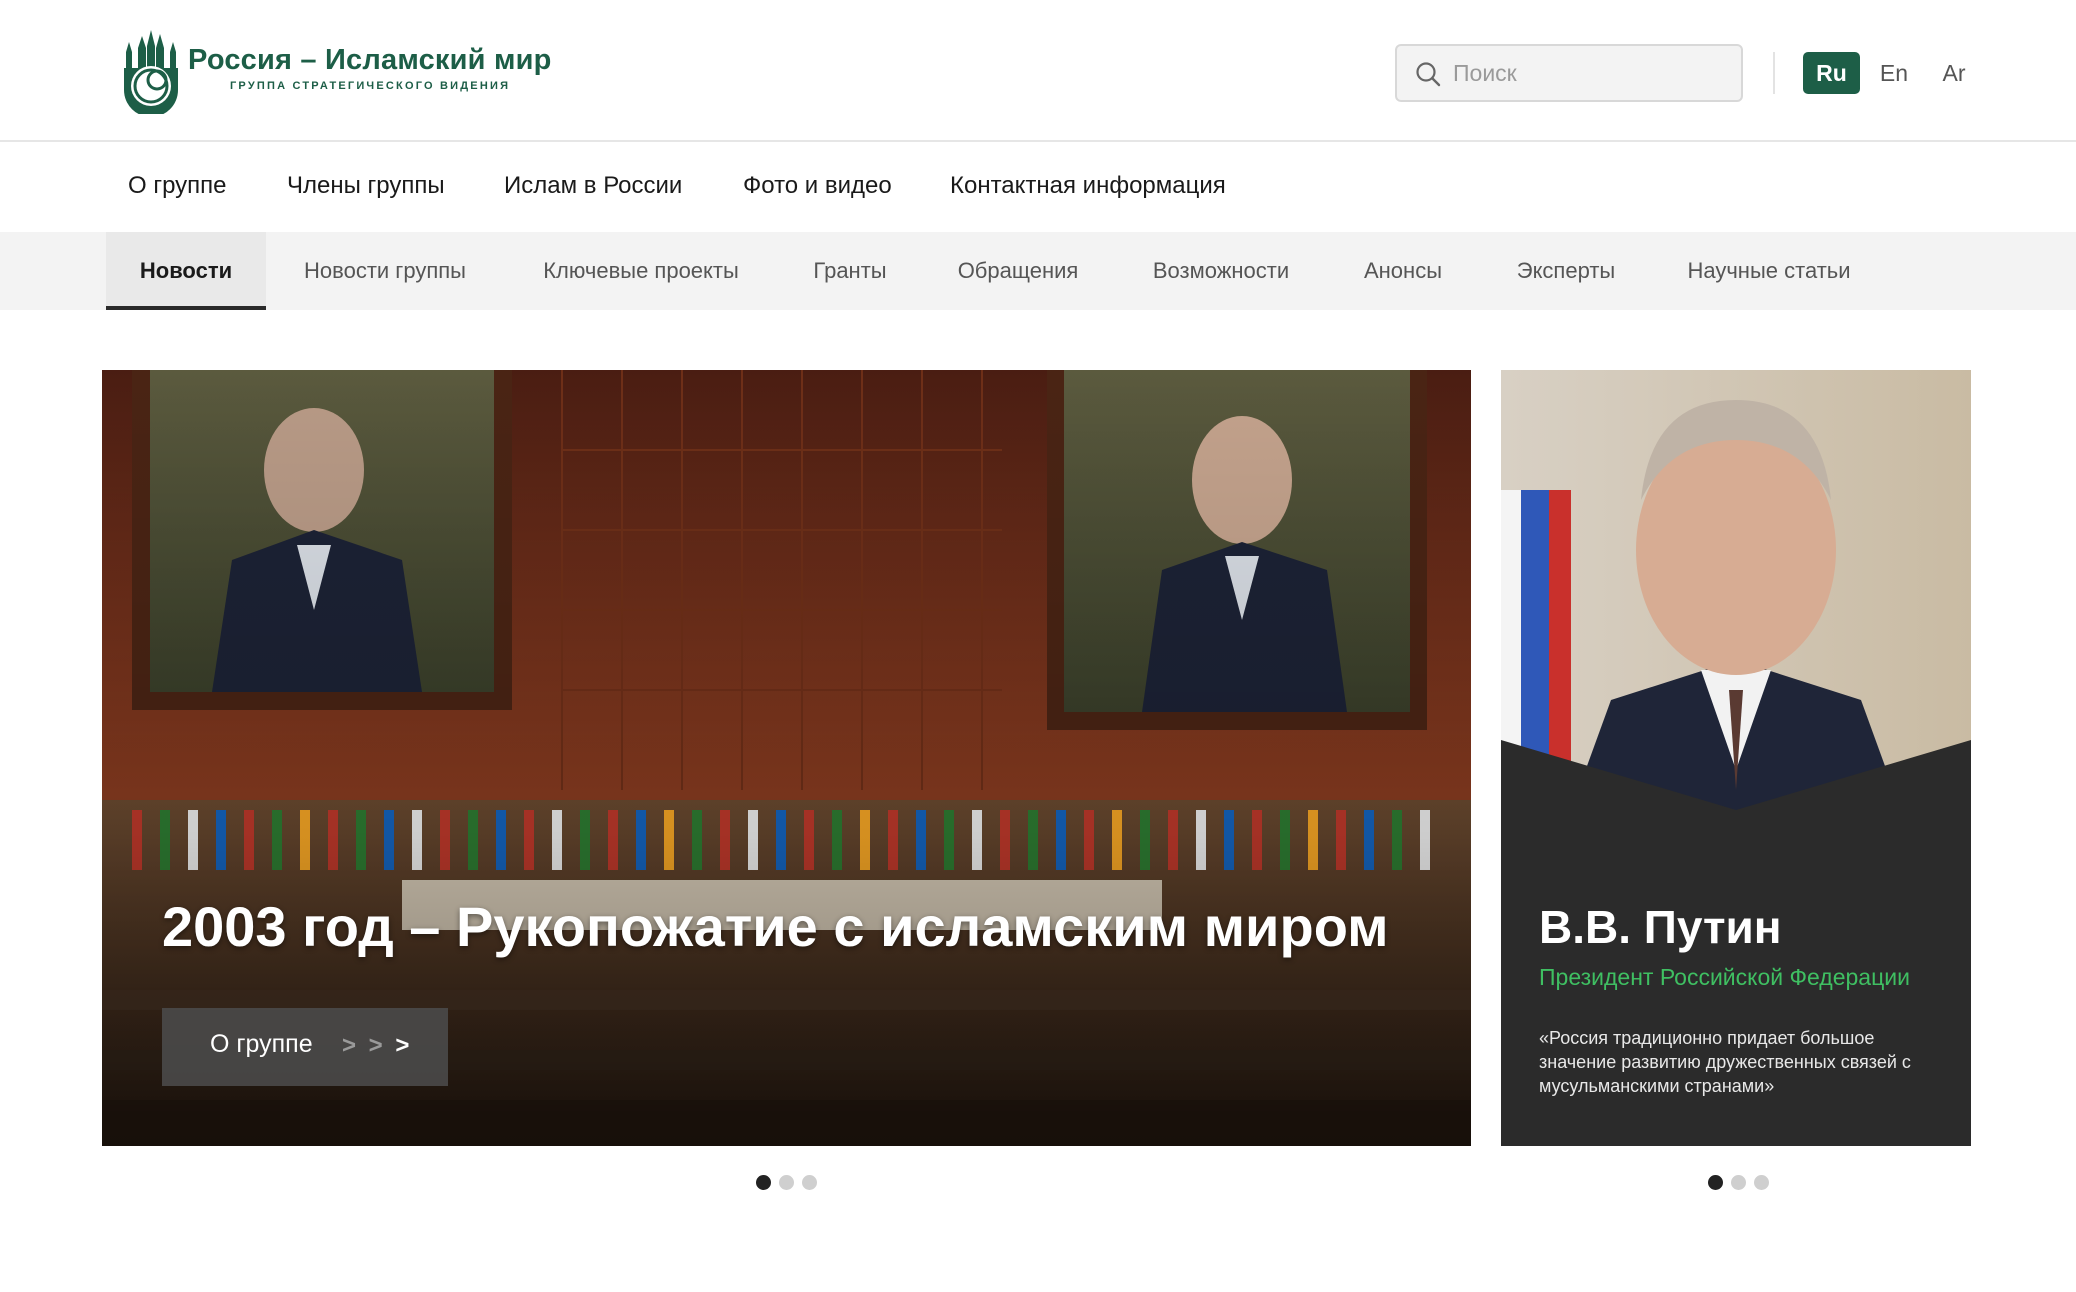  Describe the element at coordinates (1774, 73) in the screenshot. I see `header-divider` at that location.